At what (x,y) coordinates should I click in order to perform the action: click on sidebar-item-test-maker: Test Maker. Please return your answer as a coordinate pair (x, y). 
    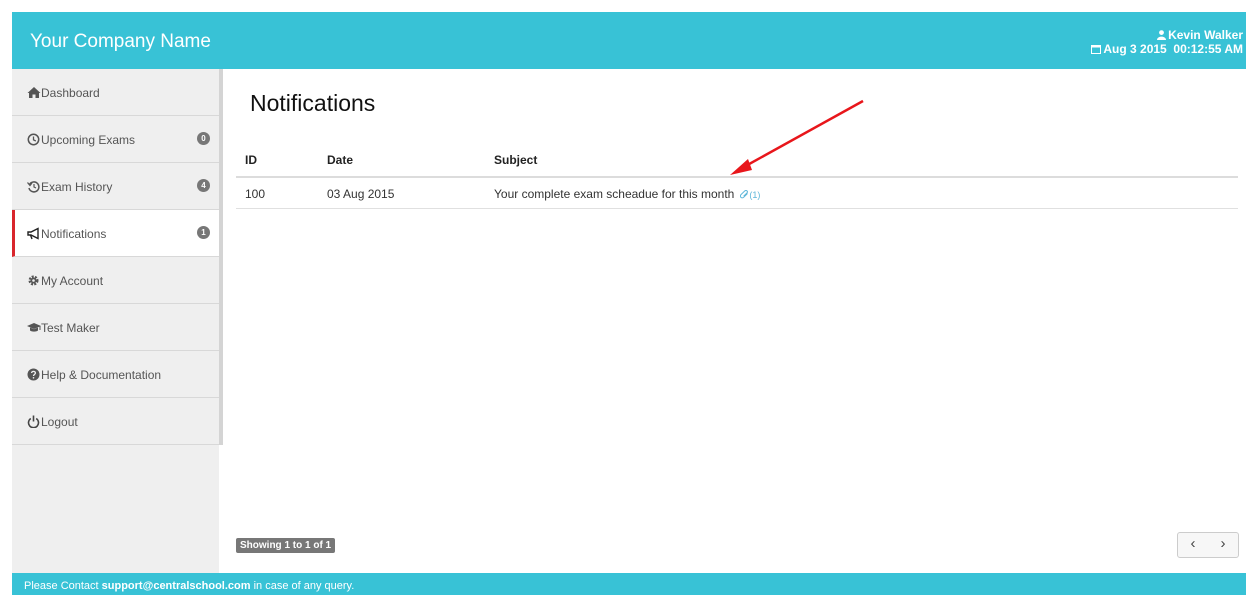
    Looking at the image, I should click on (115, 327).